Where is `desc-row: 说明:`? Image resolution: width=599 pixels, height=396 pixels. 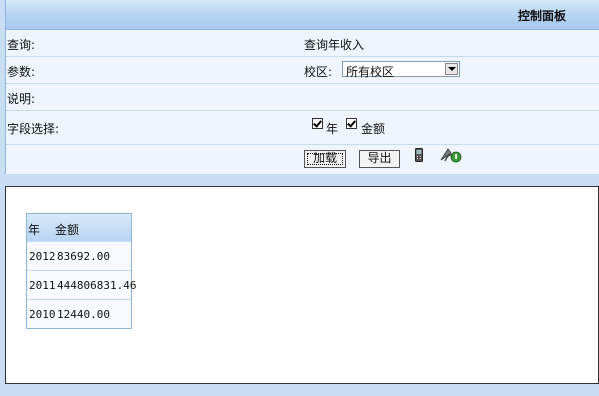 desc-row: 说明: is located at coordinates (302, 97).